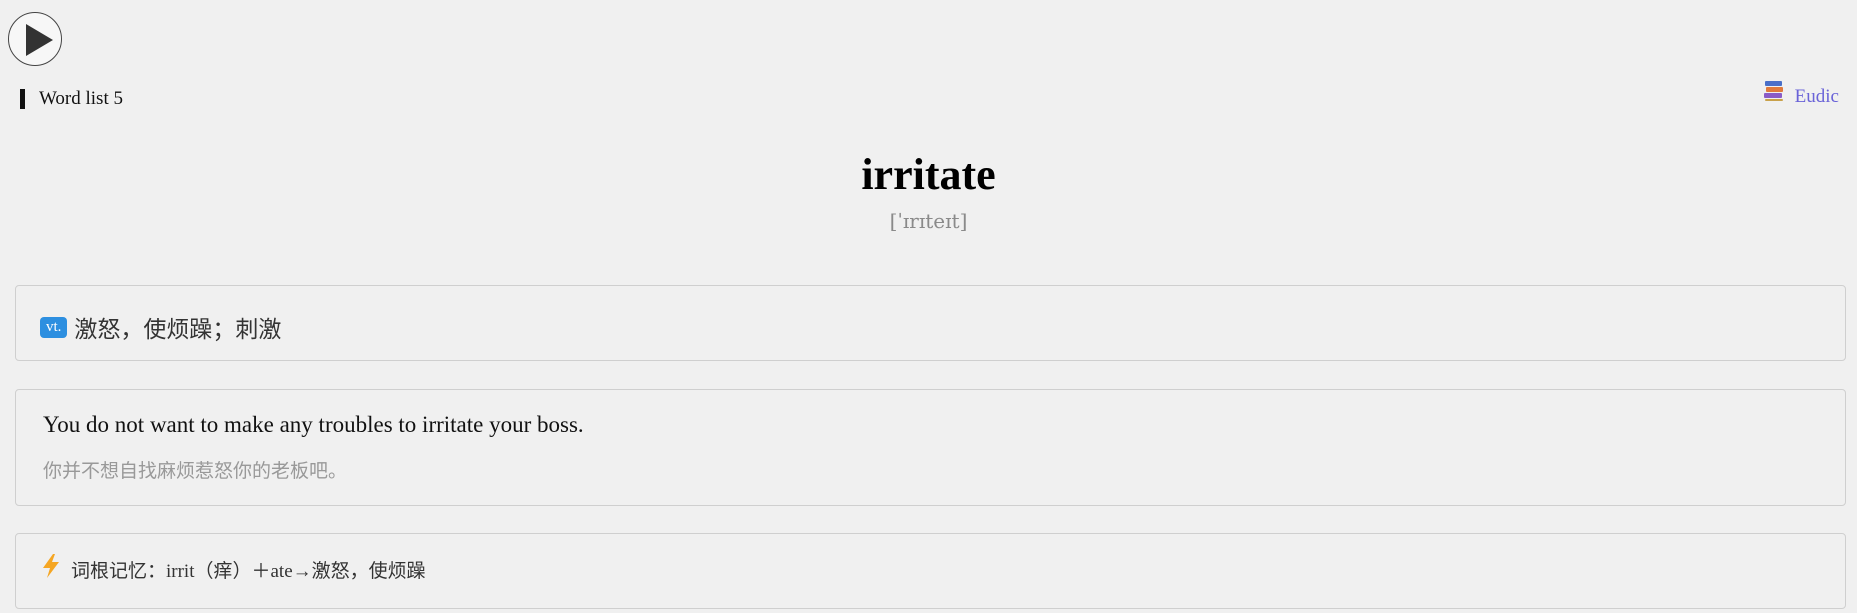 The height and width of the screenshot is (613, 1857). I want to click on wordlist-label-group: Word list 5, so click(71, 99).